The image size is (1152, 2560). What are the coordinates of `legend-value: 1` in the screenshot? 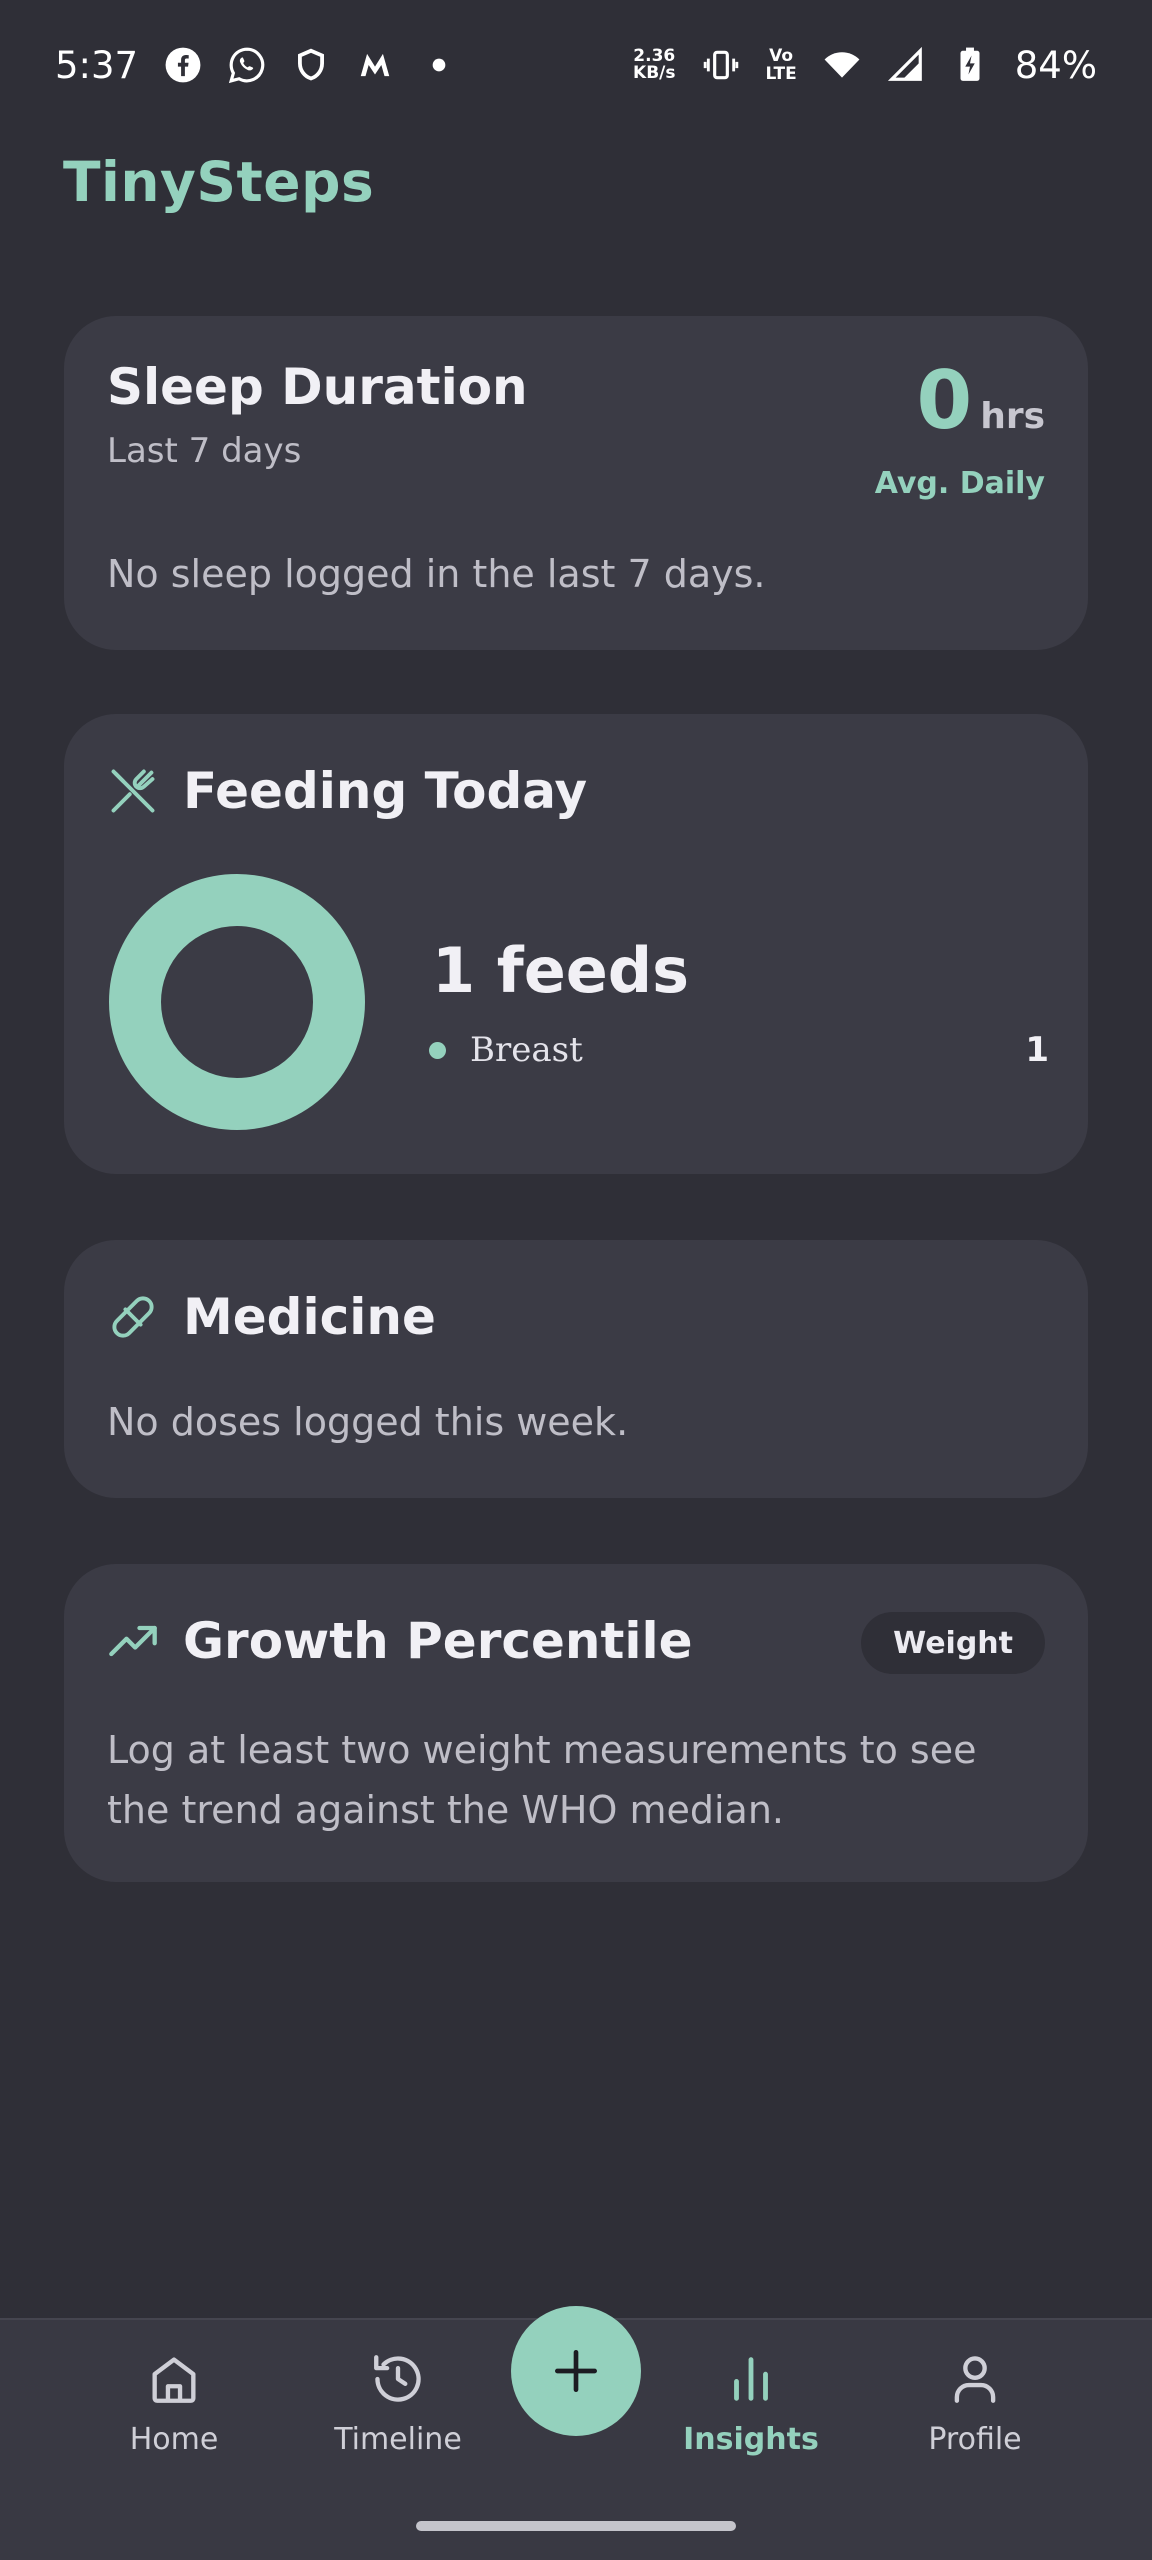 It's located at (1037, 1050).